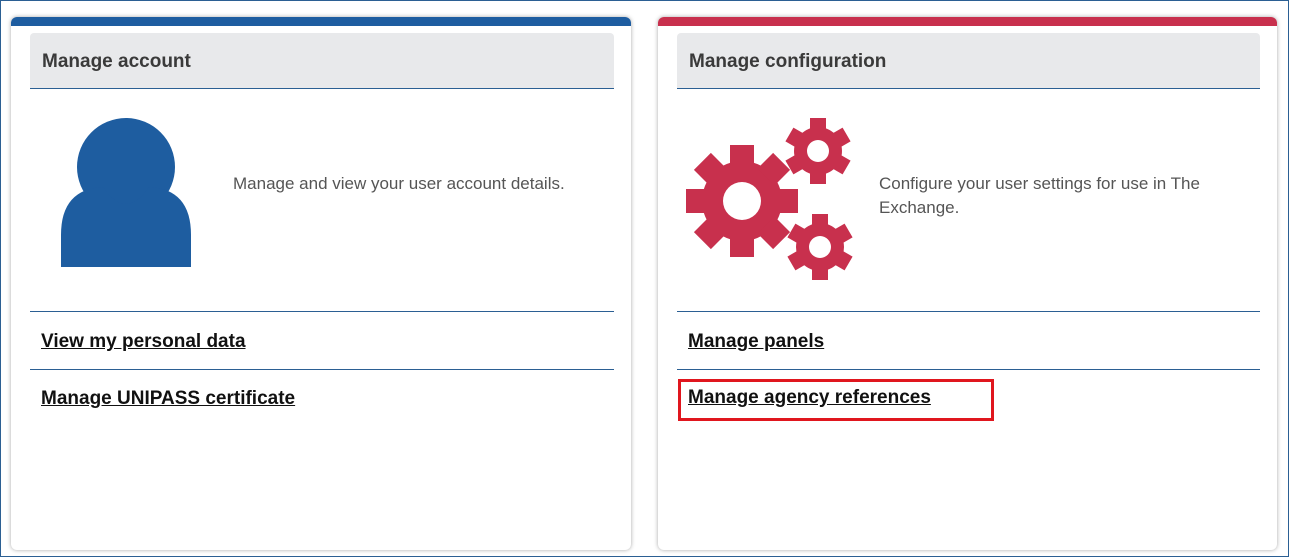 This screenshot has height=557, width=1289. Describe the element at coordinates (788, 61) in the screenshot. I see `card-title: Manage configuration` at that location.